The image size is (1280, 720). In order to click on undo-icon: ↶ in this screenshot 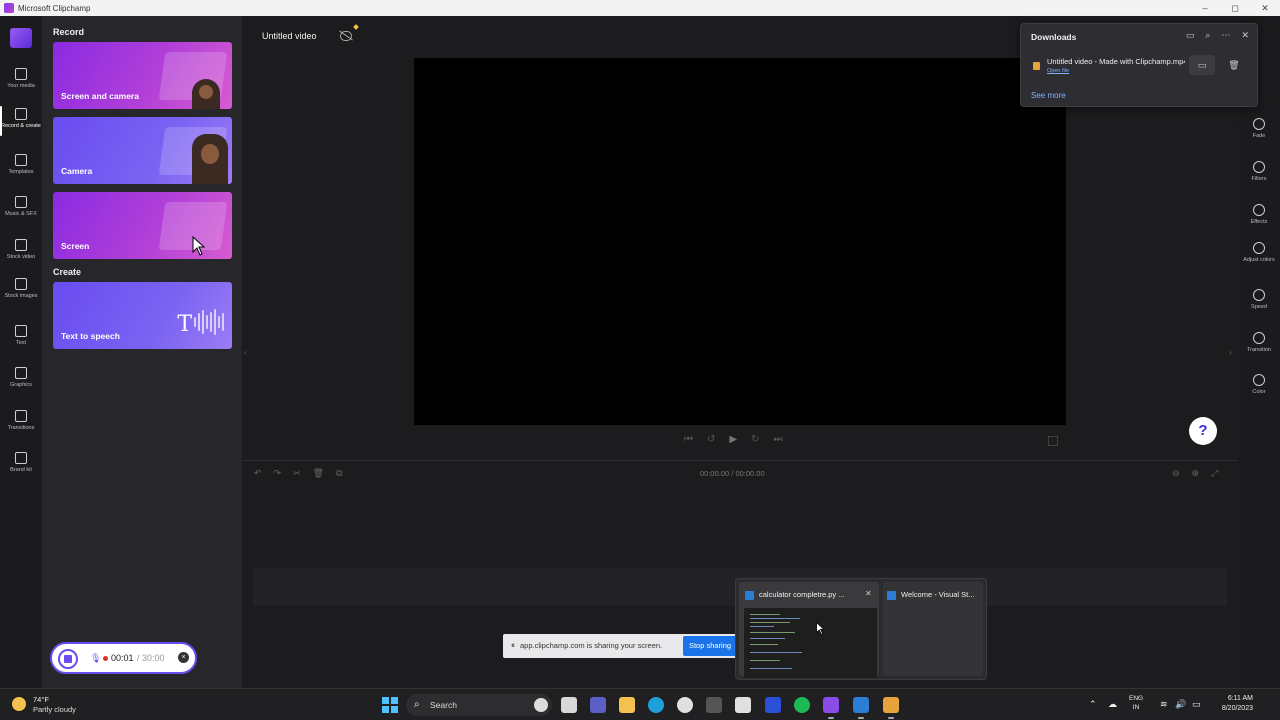, I will do `click(258, 473)`.